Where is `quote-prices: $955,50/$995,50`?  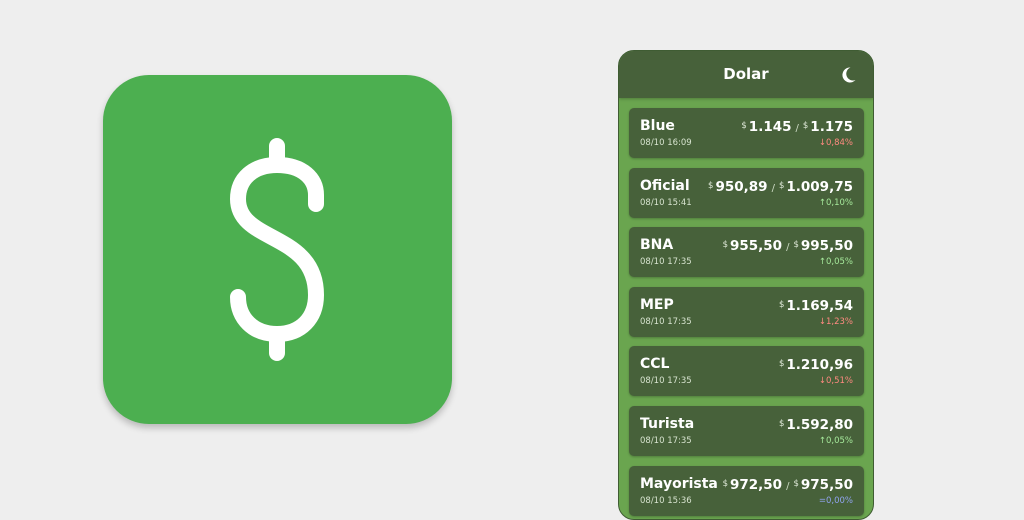
quote-prices: $955,50/$995,50 is located at coordinates (788, 246).